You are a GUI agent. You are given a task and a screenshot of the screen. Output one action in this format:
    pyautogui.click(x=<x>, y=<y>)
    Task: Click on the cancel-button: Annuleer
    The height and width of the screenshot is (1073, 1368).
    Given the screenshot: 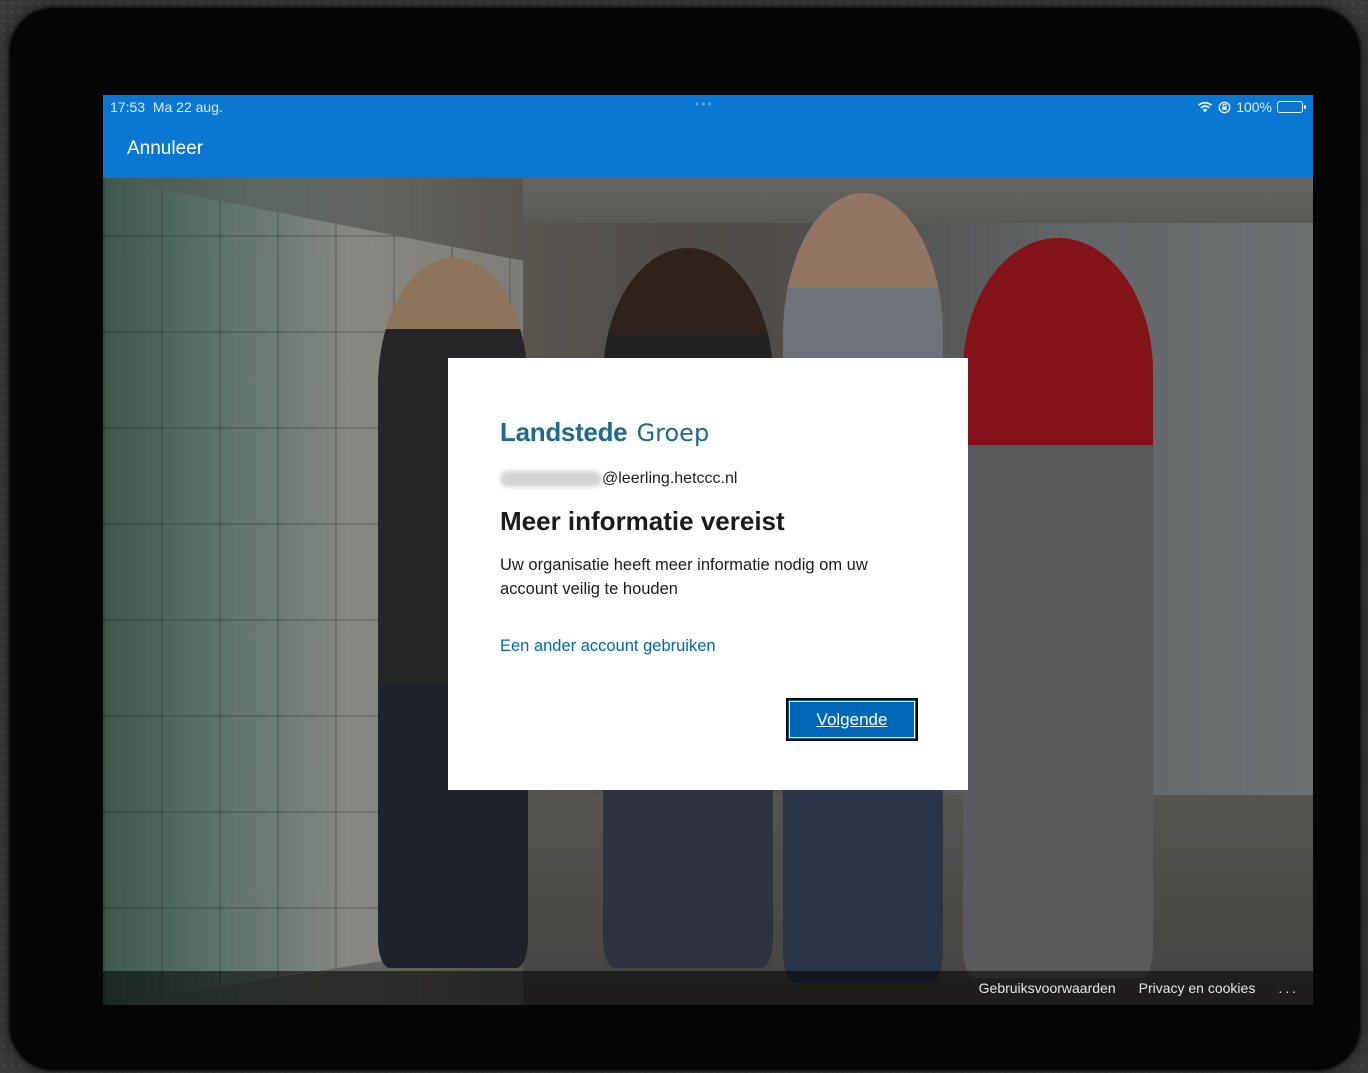 What is the action you would take?
    pyautogui.click(x=165, y=149)
    